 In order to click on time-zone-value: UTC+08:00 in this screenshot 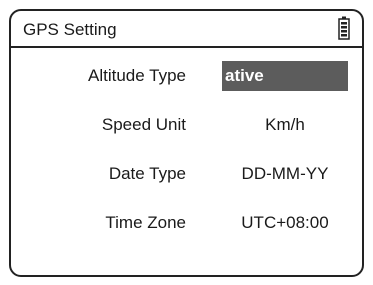, I will do `click(285, 223)`.